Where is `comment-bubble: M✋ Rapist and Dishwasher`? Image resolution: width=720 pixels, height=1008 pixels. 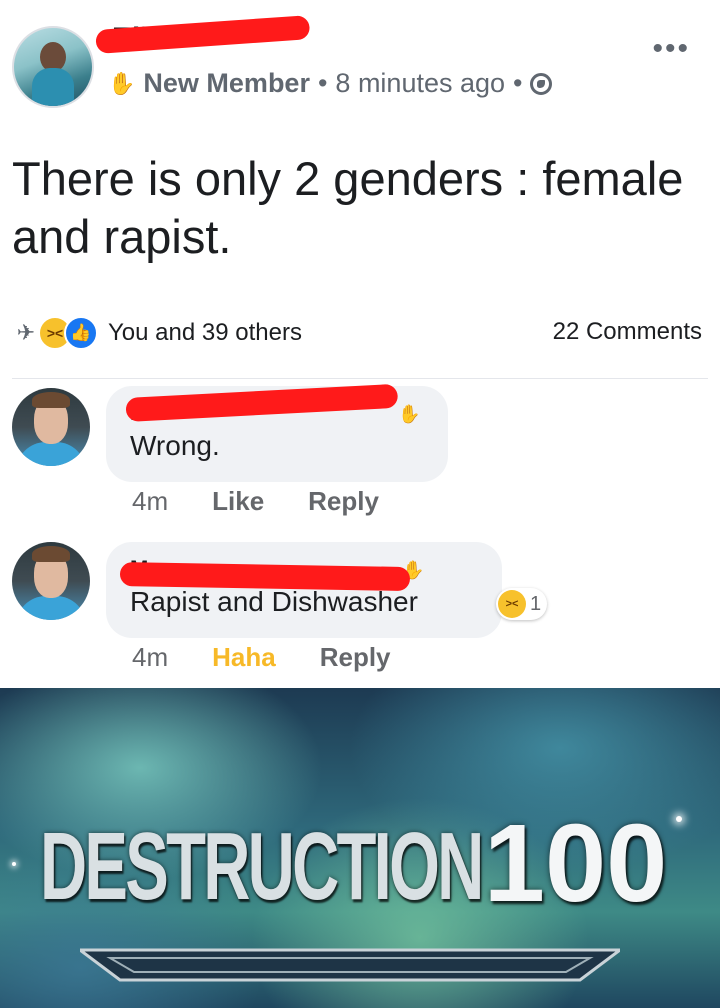 comment-bubble: M✋ Rapist and Dishwasher is located at coordinates (304, 590).